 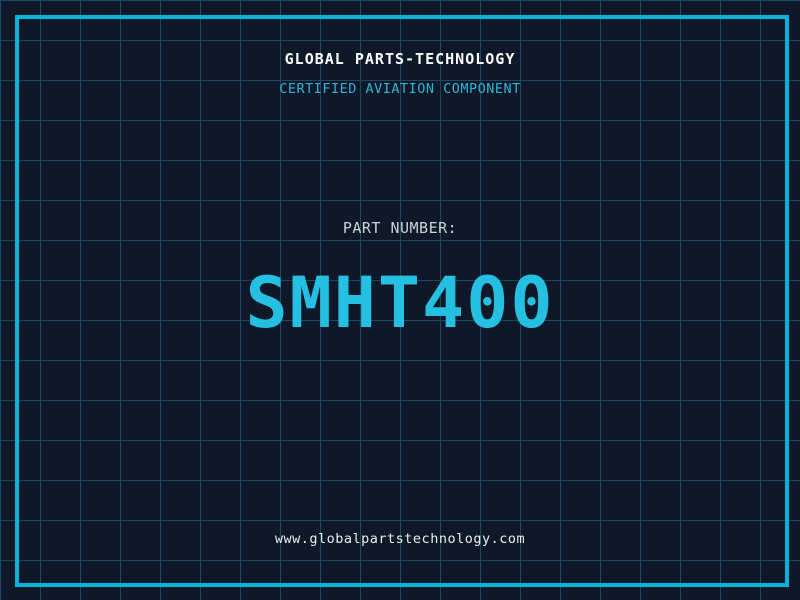 What do you see at coordinates (400, 539) in the screenshot?
I see `website-url: www.globalpartstechnology.com` at bounding box center [400, 539].